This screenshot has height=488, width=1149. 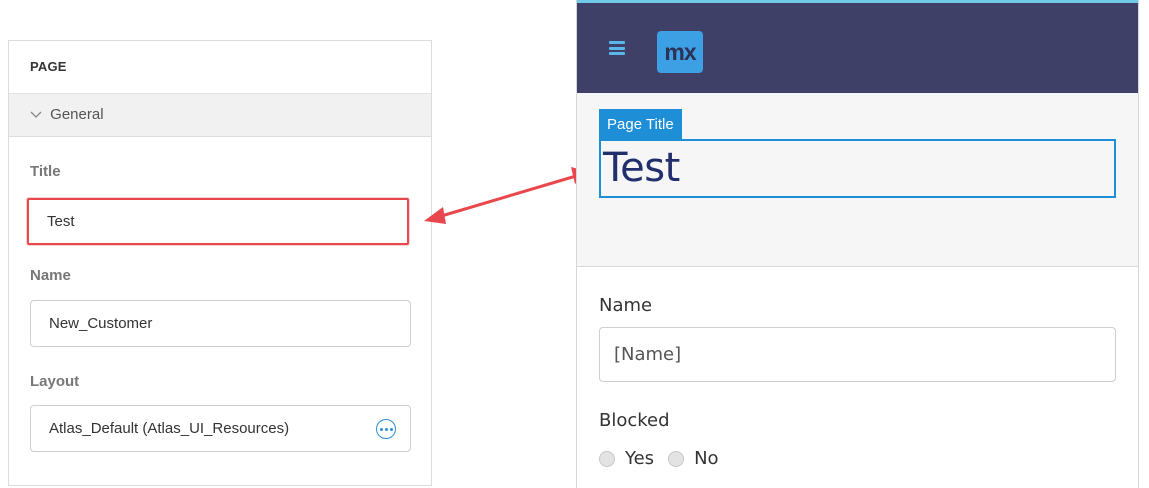 I want to click on page-title-box: Test, so click(x=857, y=168).